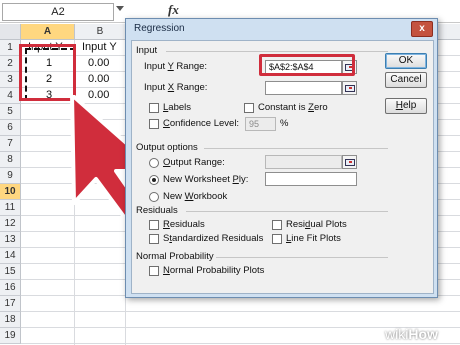  Describe the element at coordinates (10, 112) in the screenshot. I see `row-header: 5` at that location.